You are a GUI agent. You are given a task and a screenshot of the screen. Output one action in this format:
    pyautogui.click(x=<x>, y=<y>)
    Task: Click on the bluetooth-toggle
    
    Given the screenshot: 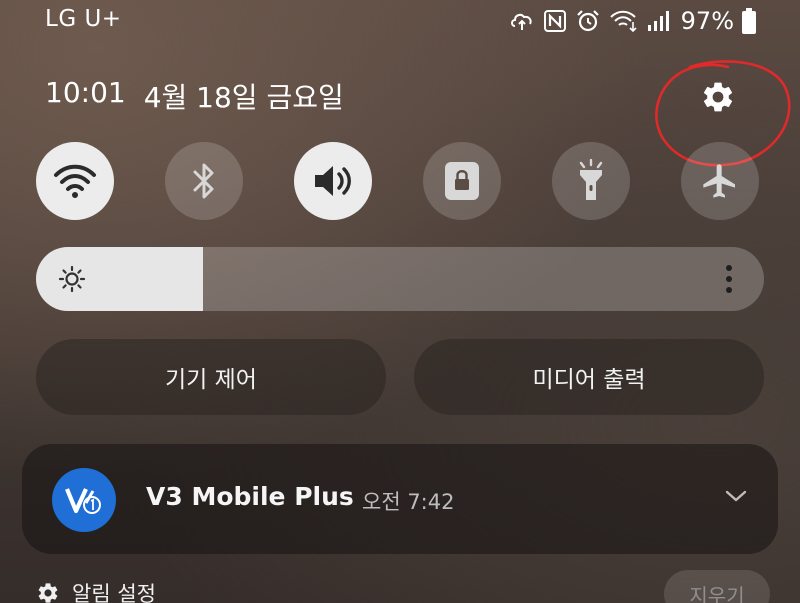 What is the action you would take?
    pyautogui.click(x=204, y=181)
    